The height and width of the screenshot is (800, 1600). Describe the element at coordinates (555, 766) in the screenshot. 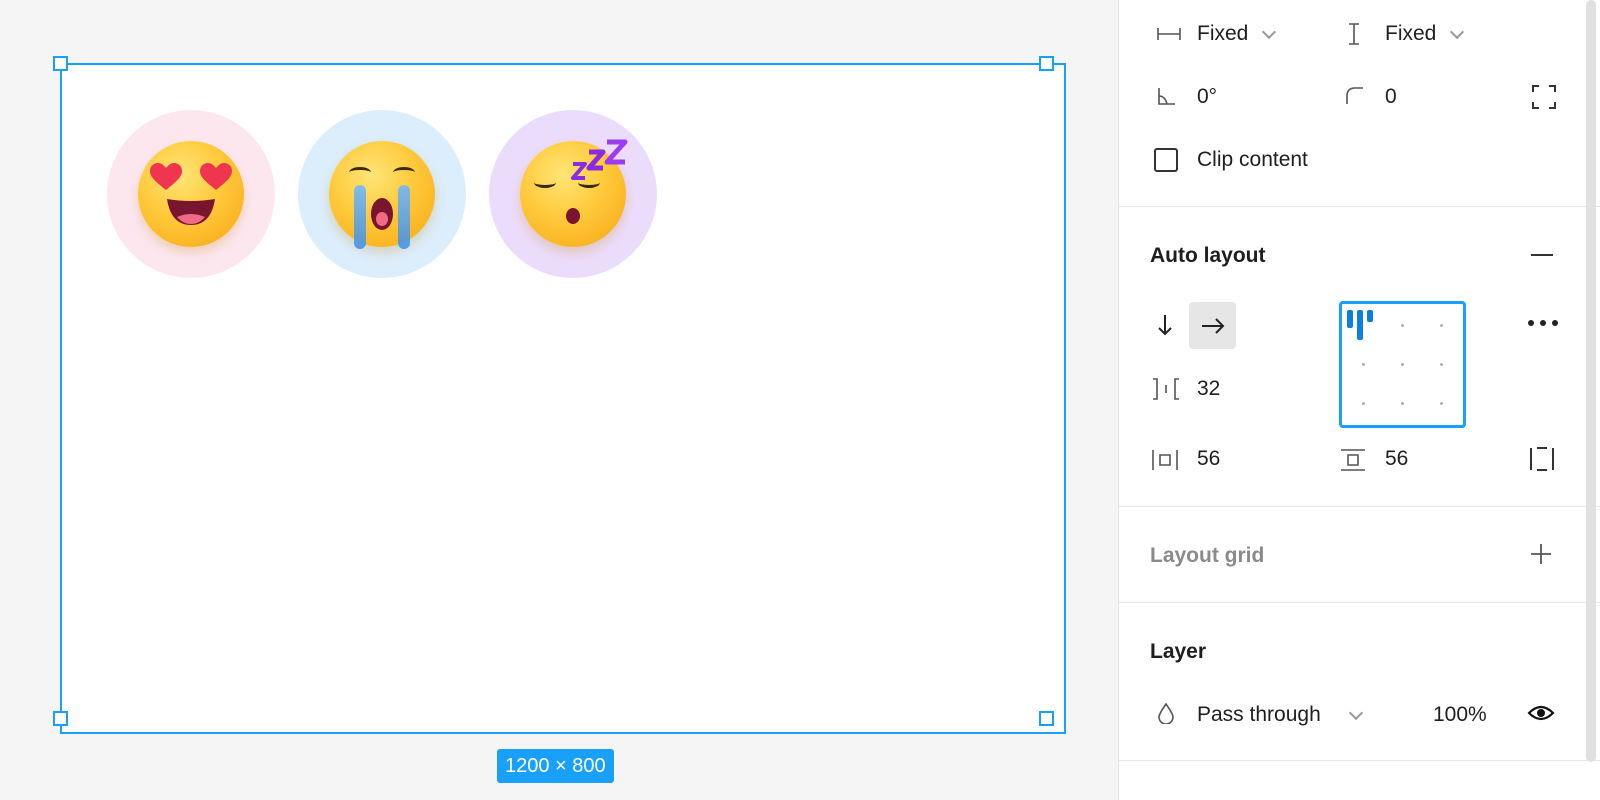

I see `frame-size-badge: 1200 × 800` at that location.